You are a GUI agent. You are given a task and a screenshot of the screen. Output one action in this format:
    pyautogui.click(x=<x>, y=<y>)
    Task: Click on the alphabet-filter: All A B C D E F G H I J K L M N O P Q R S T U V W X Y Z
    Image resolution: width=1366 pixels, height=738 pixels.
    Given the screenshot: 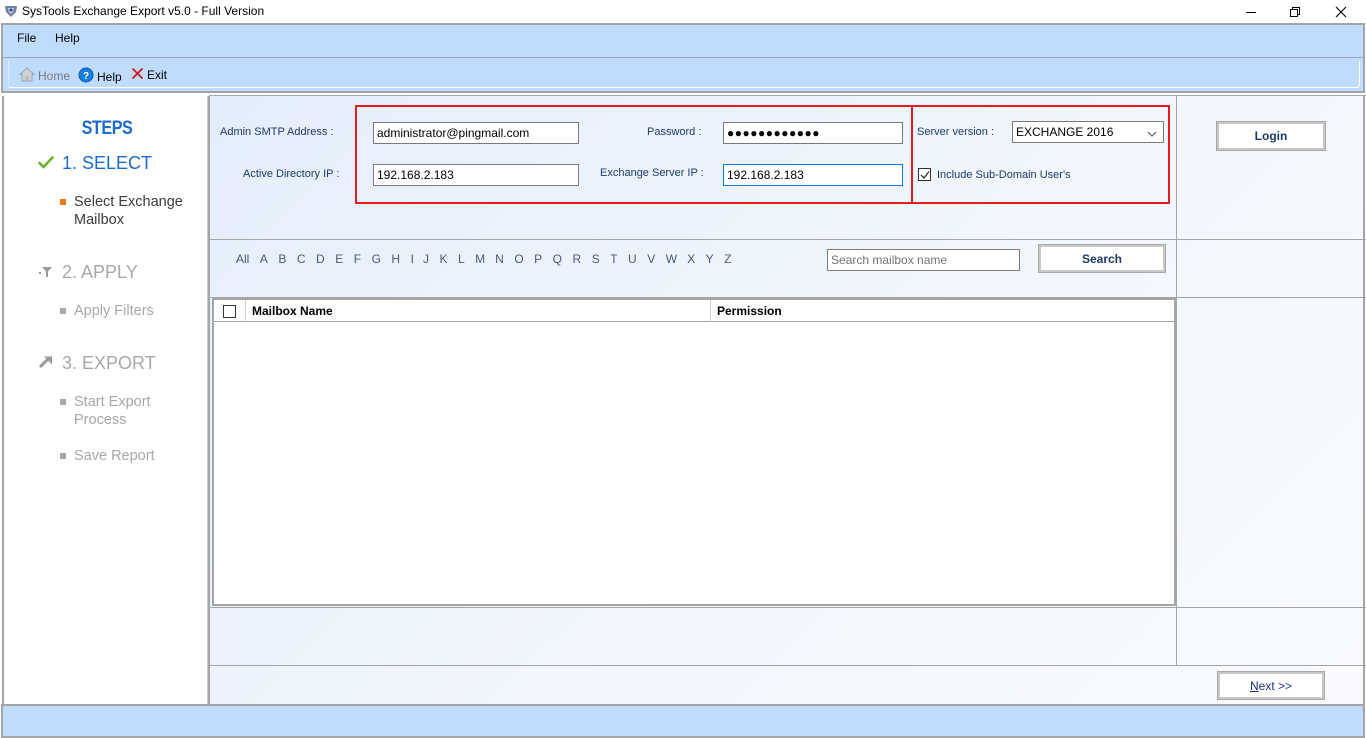 What is the action you would take?
    pyautogui.click(x=489, y=259)
    